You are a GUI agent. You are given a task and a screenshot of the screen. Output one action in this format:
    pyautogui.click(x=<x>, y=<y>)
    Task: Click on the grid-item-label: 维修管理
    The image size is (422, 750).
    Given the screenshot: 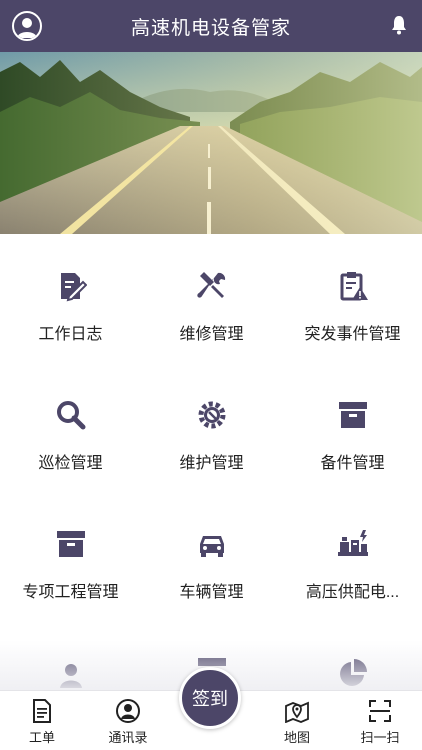 What is the action you would take?
    pyautogui.click(x=211, y=334)
    